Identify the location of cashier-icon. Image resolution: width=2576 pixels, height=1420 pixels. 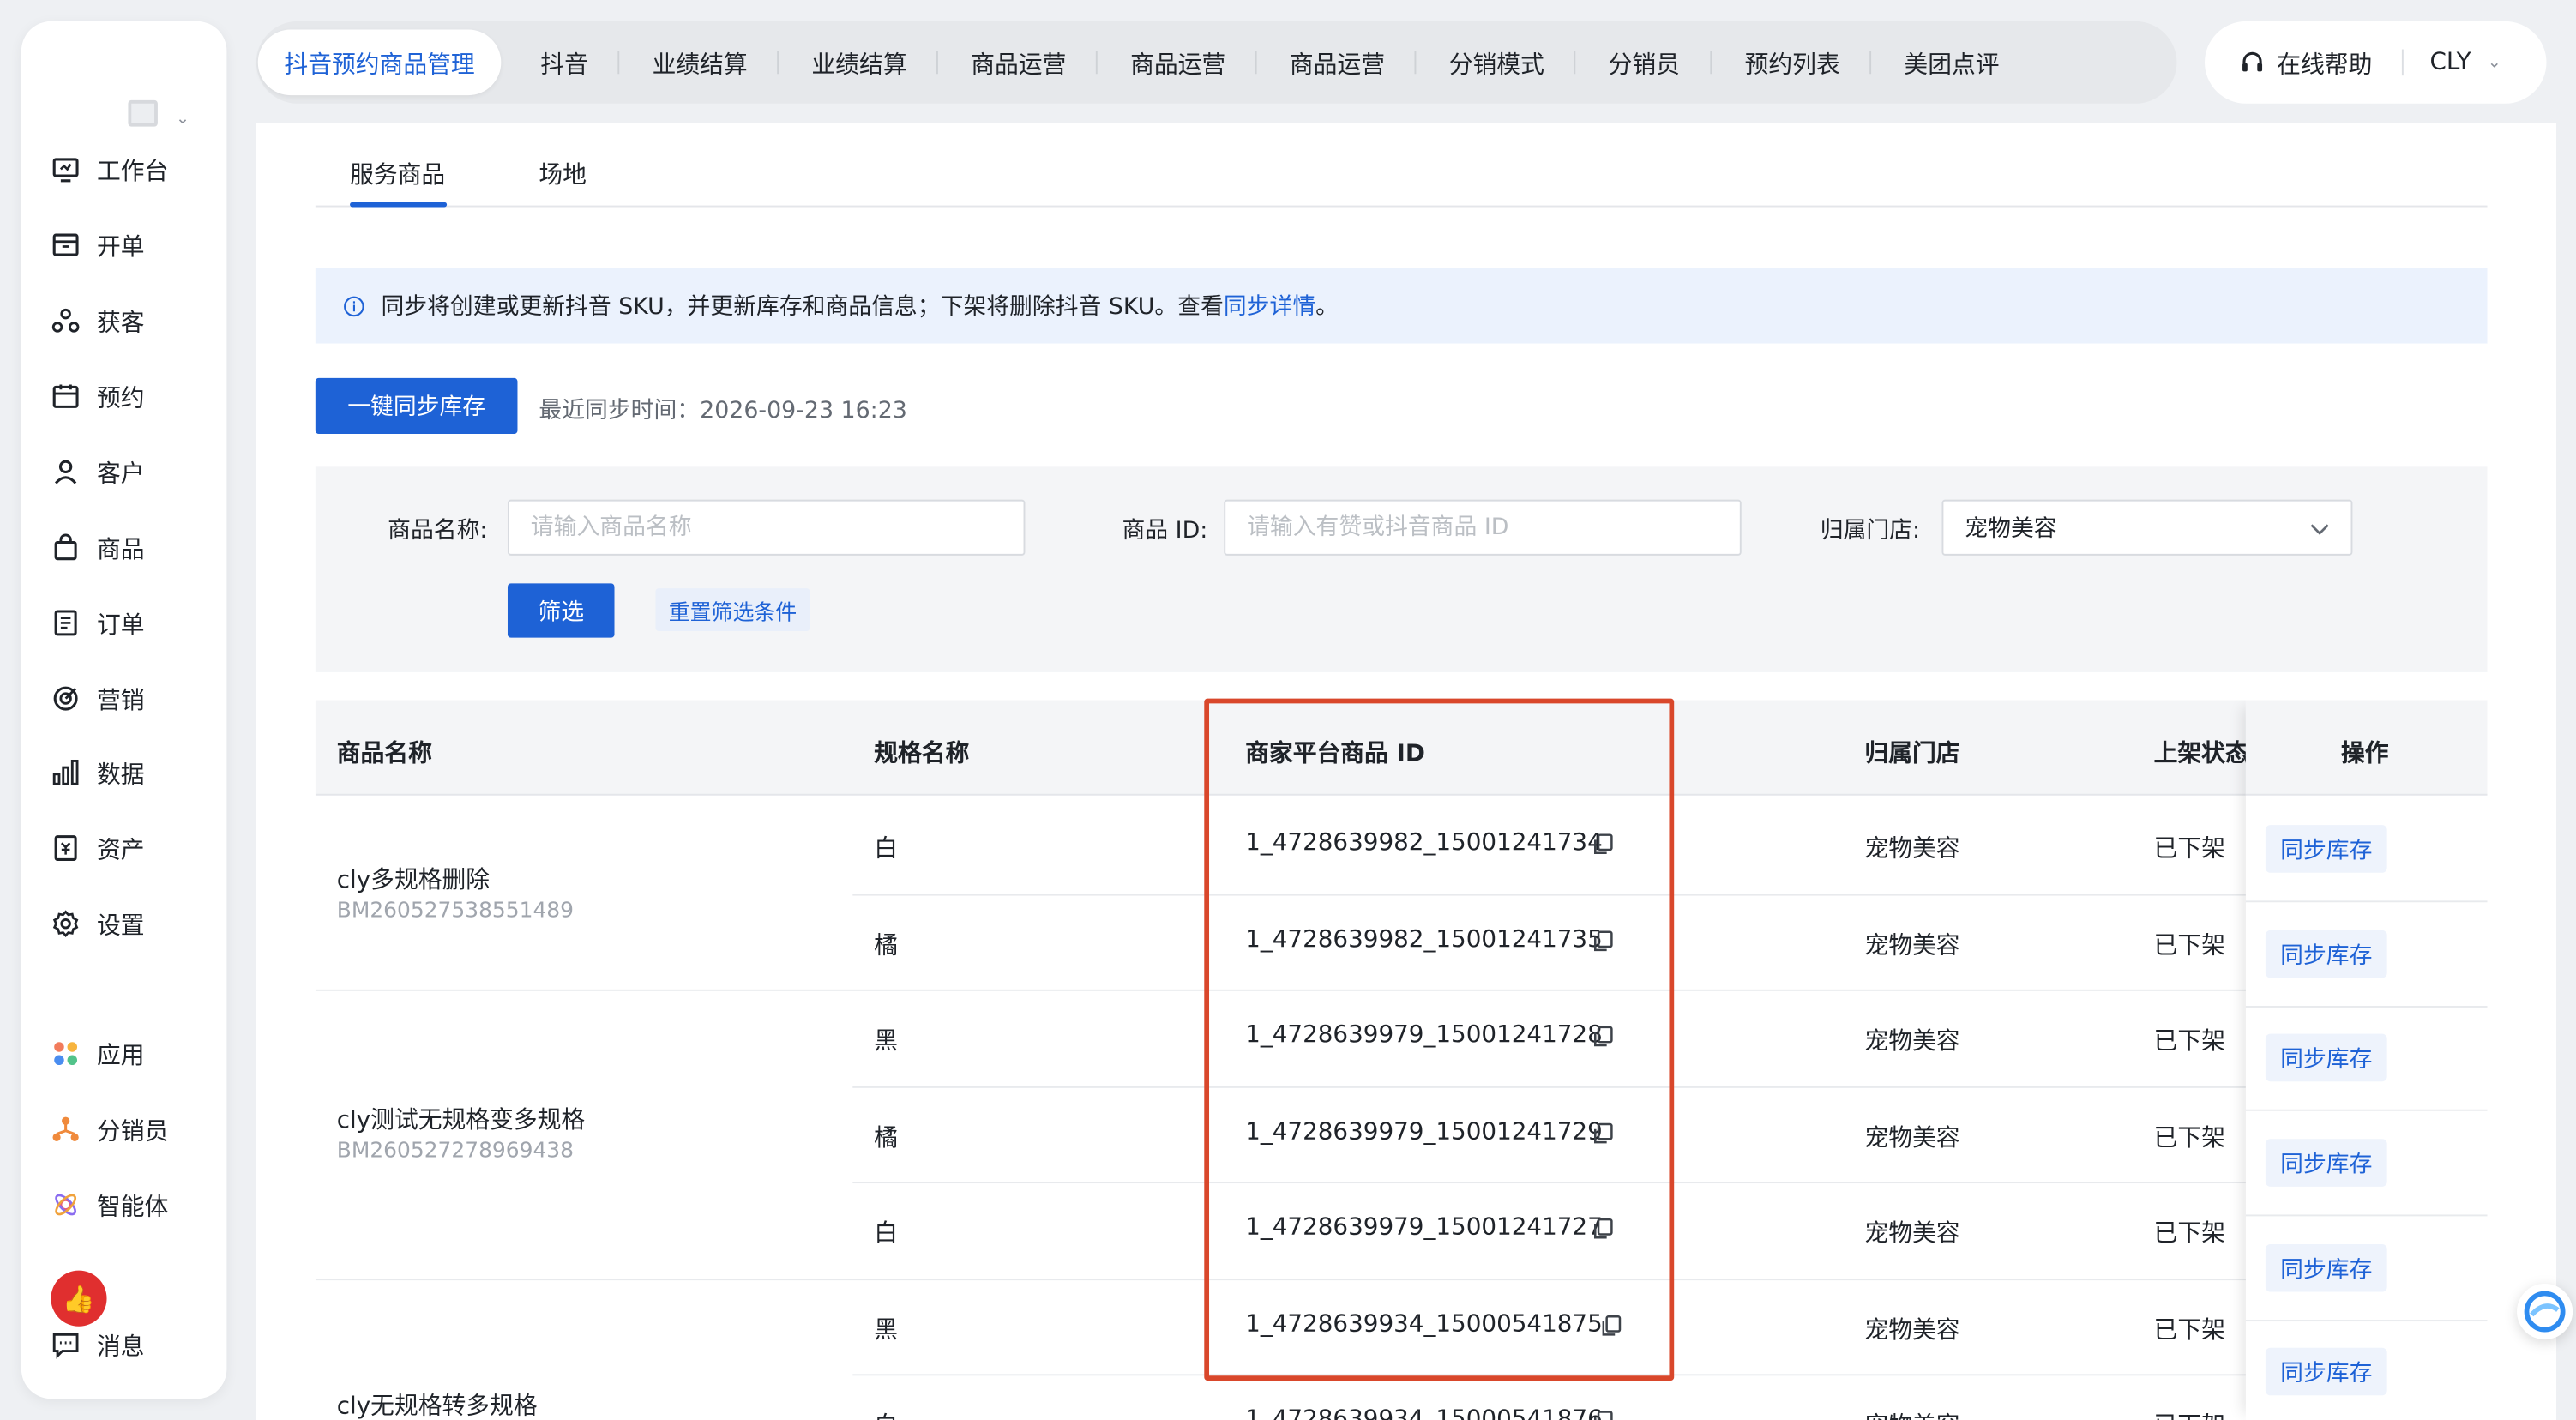
(65, 245).